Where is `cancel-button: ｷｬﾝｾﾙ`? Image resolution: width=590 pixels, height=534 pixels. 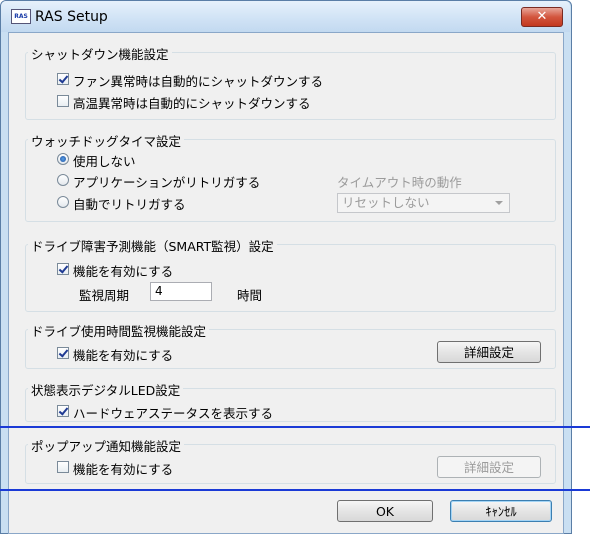
cancel-button: ｷｬﾝｾﾙ is located at coordinates (501, 511).